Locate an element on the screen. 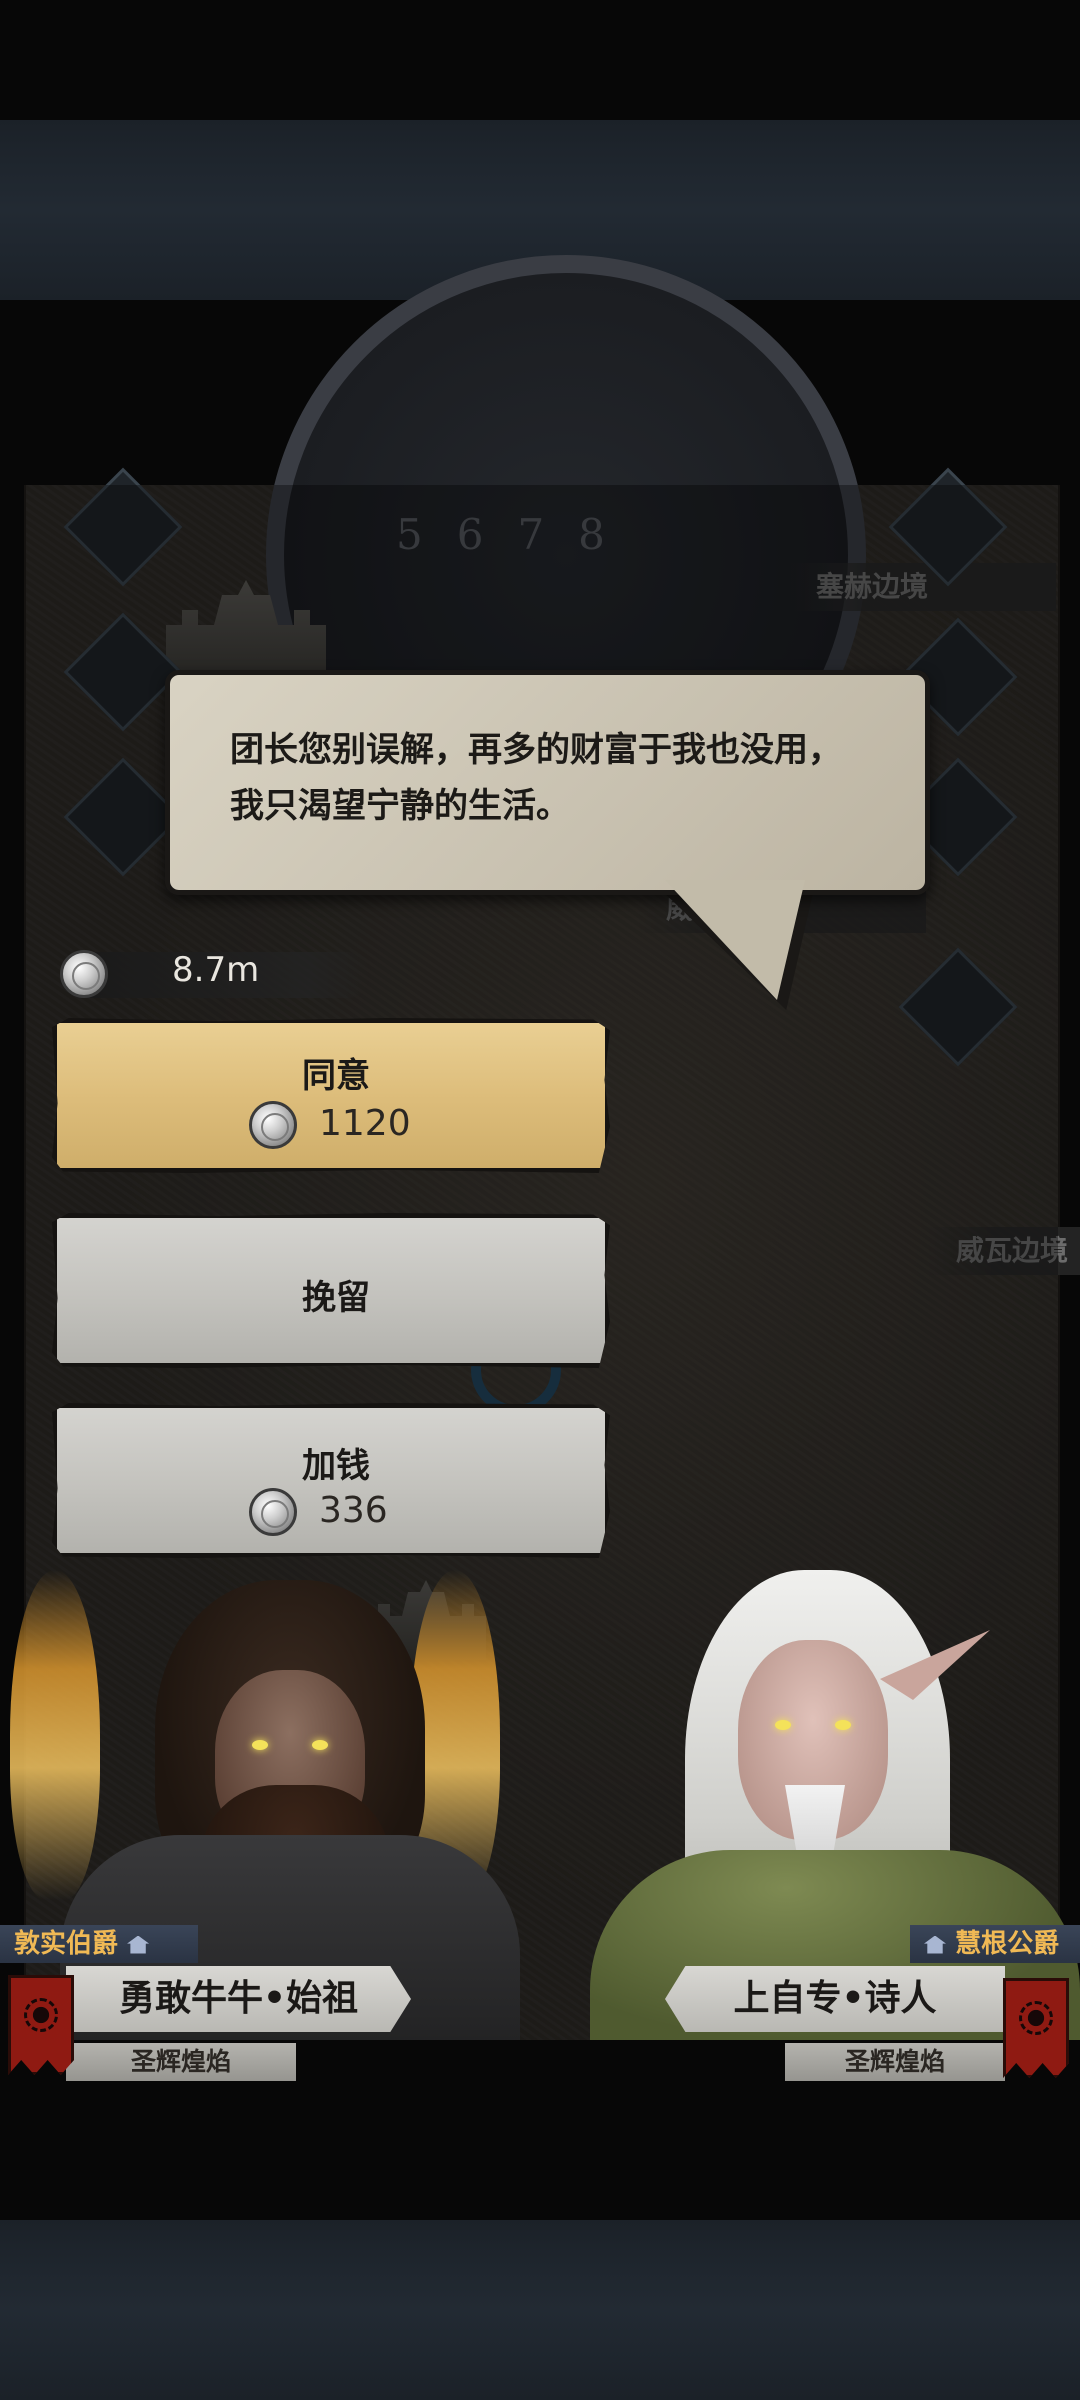 This screenshot has width=1080, height=2400. add-money-cost: 336 is located at coordinates (353, 1510).